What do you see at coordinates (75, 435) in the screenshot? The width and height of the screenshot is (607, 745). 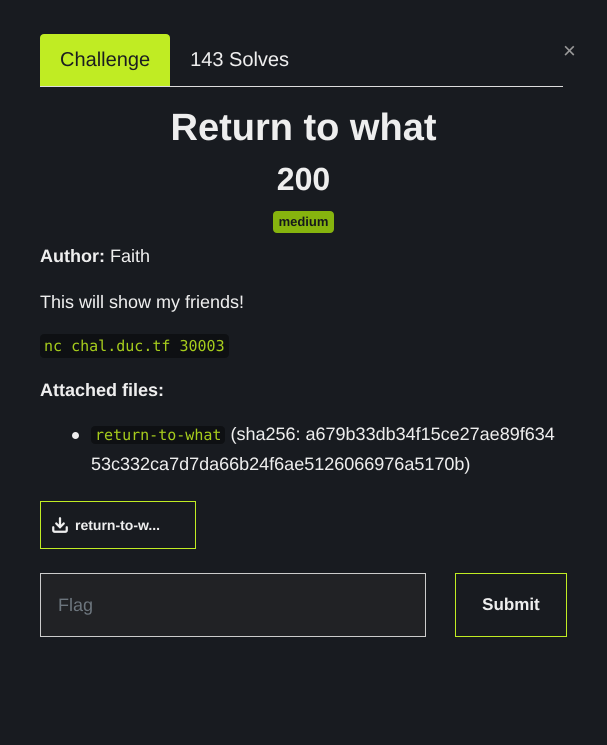 I see `bullet-icon` at bounding box center [75, 435].